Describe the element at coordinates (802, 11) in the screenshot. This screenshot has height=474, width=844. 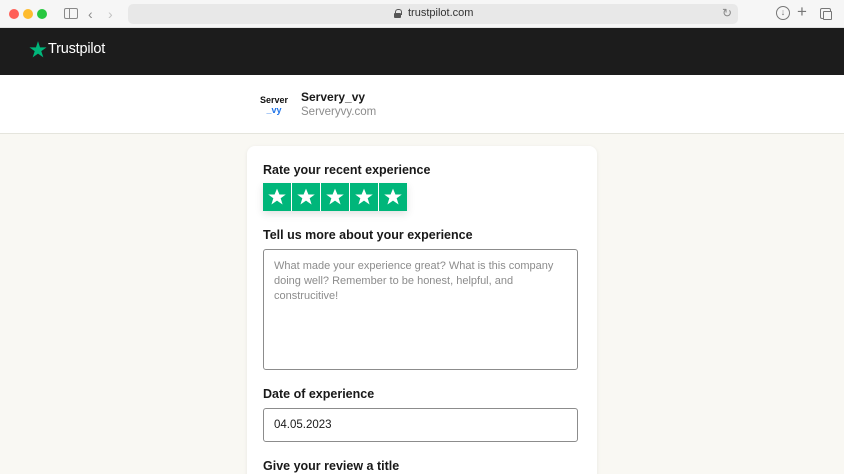
I see `new-tab-icon: +` at that location.